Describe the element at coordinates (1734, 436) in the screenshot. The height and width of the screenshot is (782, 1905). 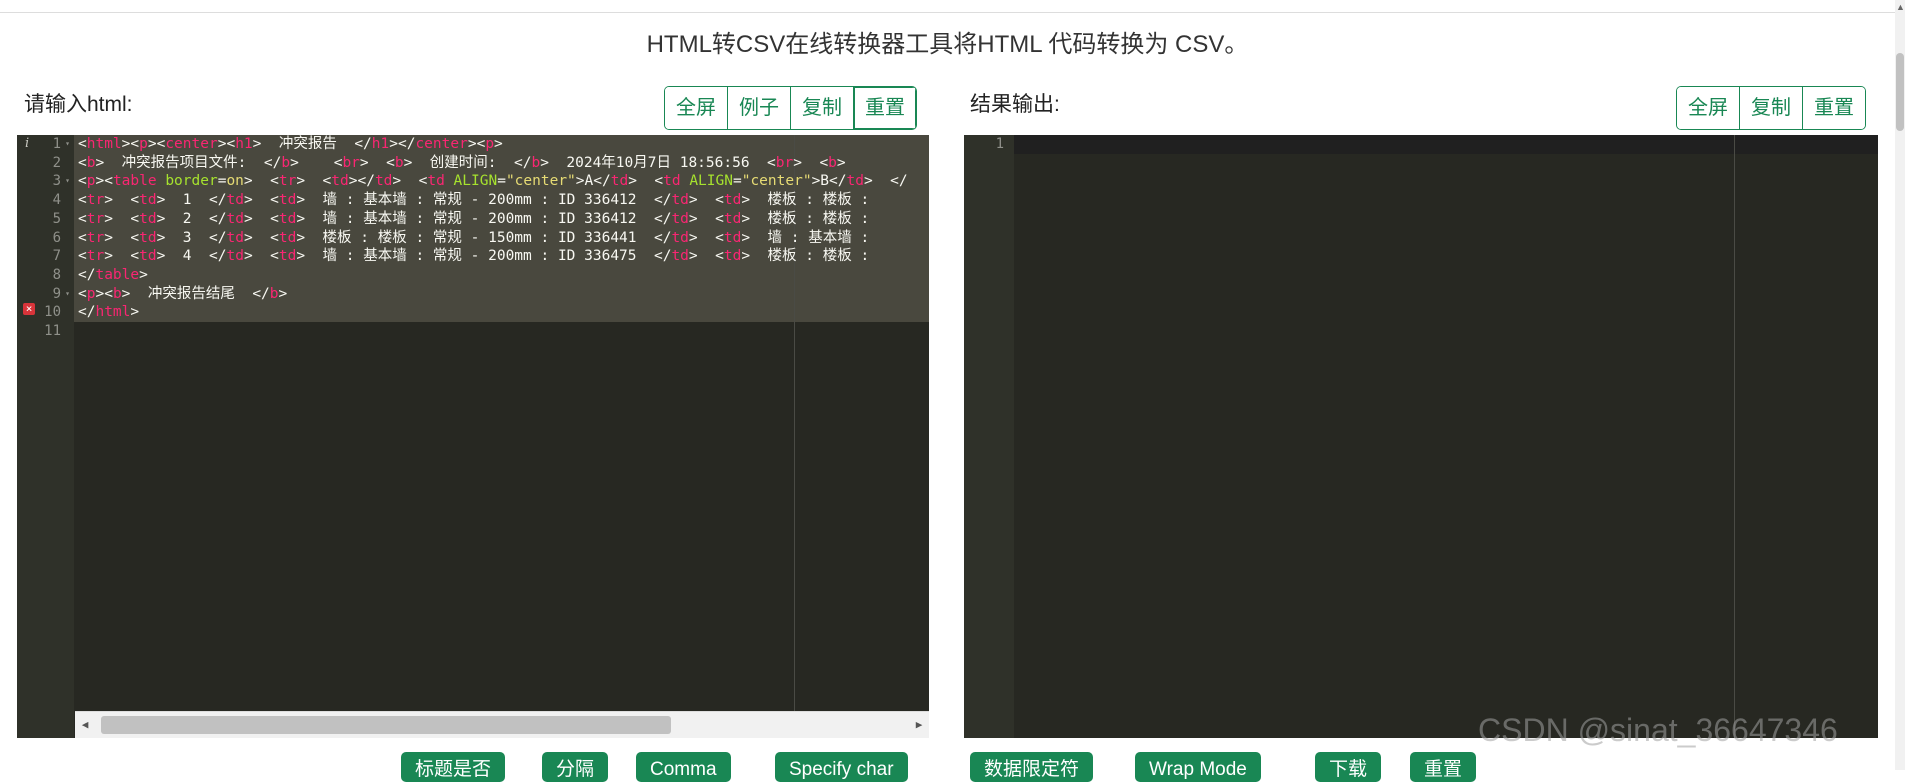
I see `print-margin` at that location.